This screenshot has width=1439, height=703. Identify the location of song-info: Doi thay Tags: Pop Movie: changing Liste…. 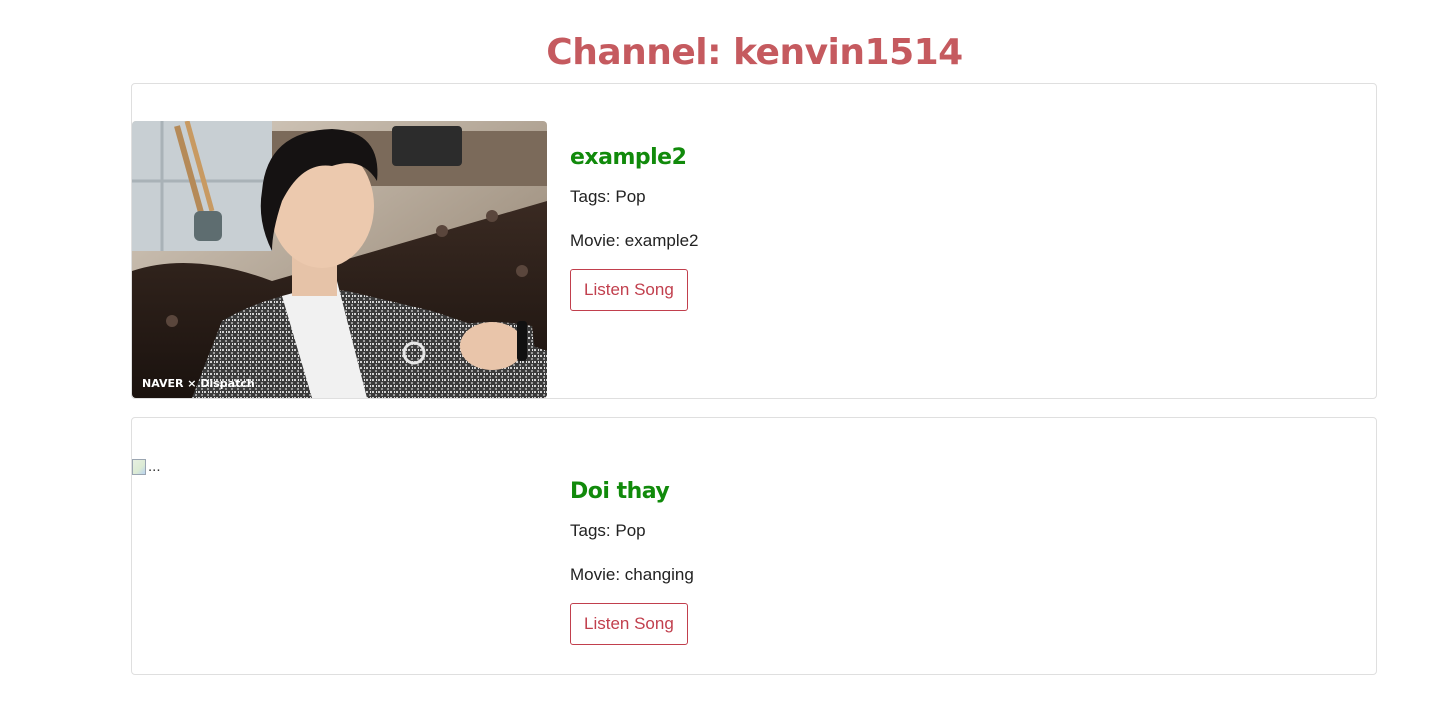
(632, 561).